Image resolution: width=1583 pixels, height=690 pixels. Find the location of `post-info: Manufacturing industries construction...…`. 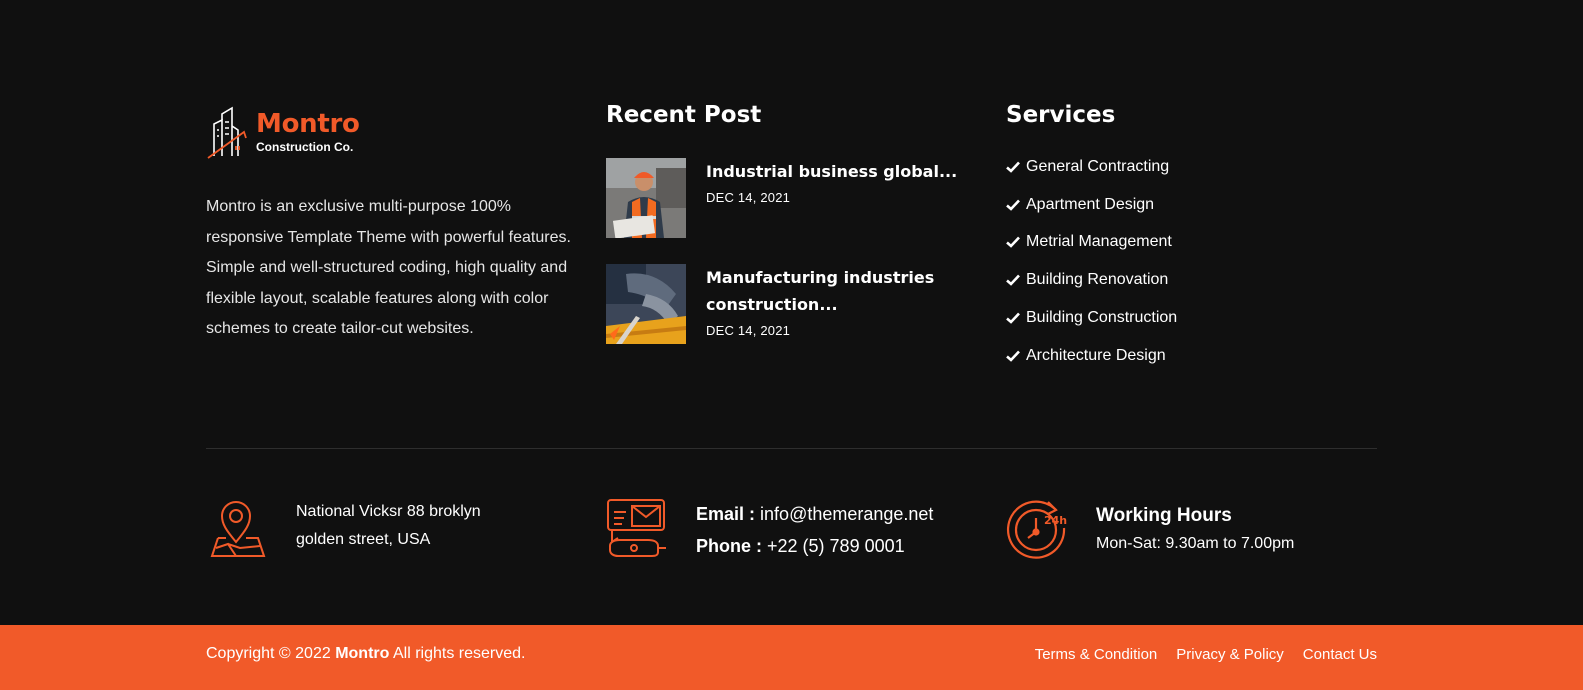

post-info: Manufacturing industries construction...… is located at coordinates (836, 301).